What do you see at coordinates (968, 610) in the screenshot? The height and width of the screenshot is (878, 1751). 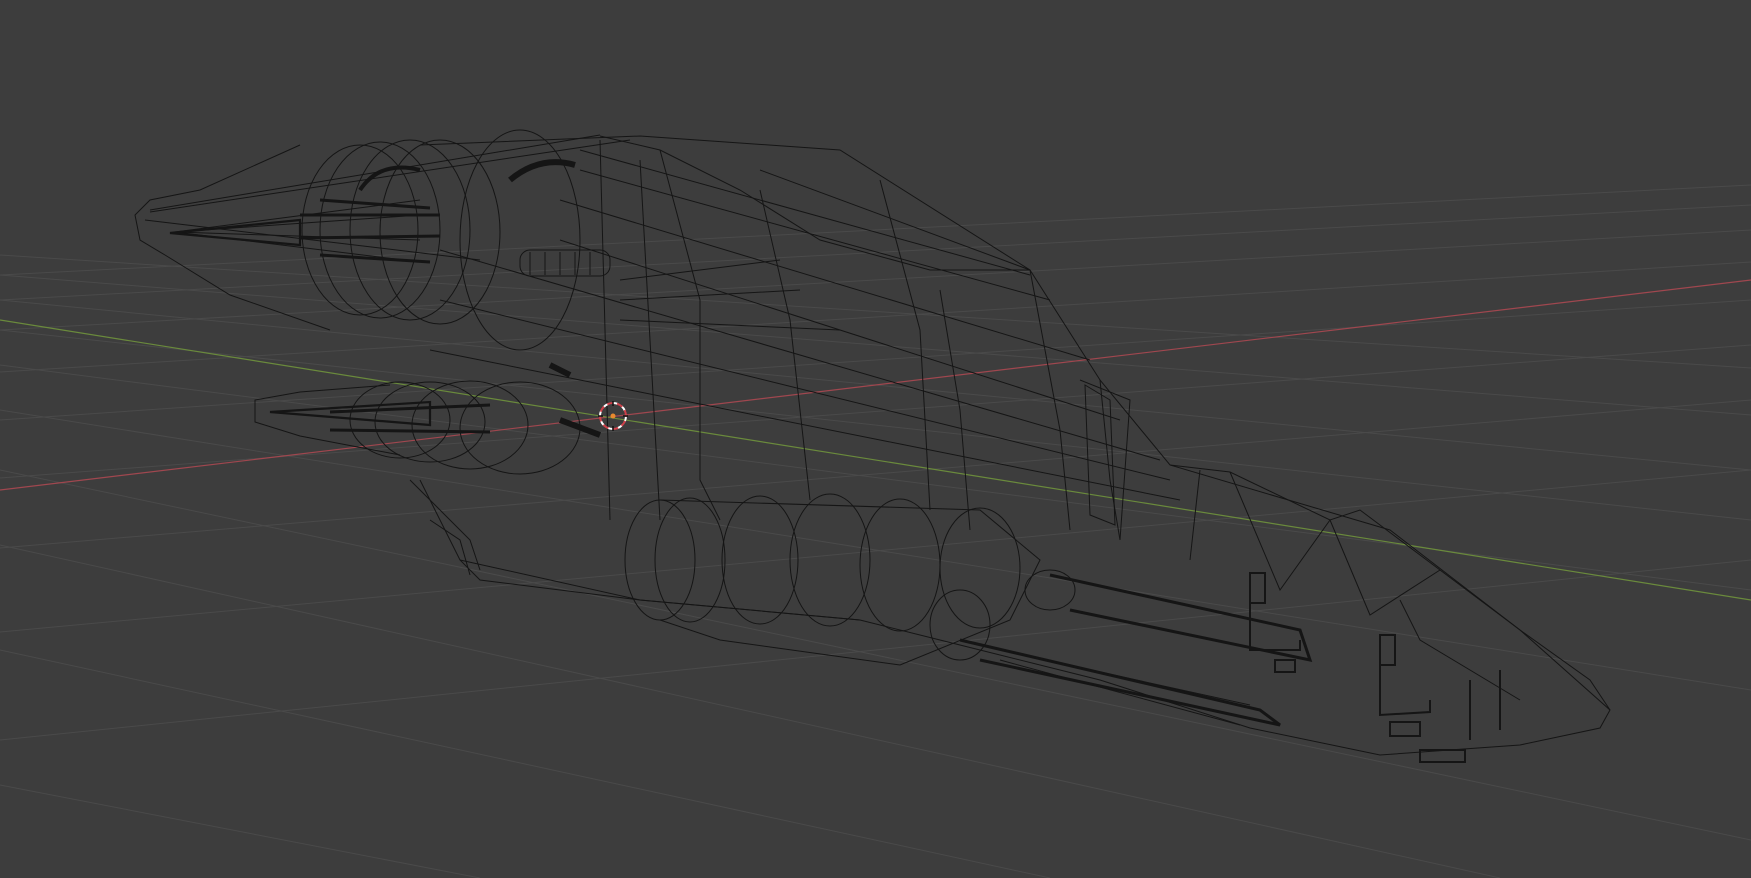 I see `engine-pod` at bounding box center [968, 610].